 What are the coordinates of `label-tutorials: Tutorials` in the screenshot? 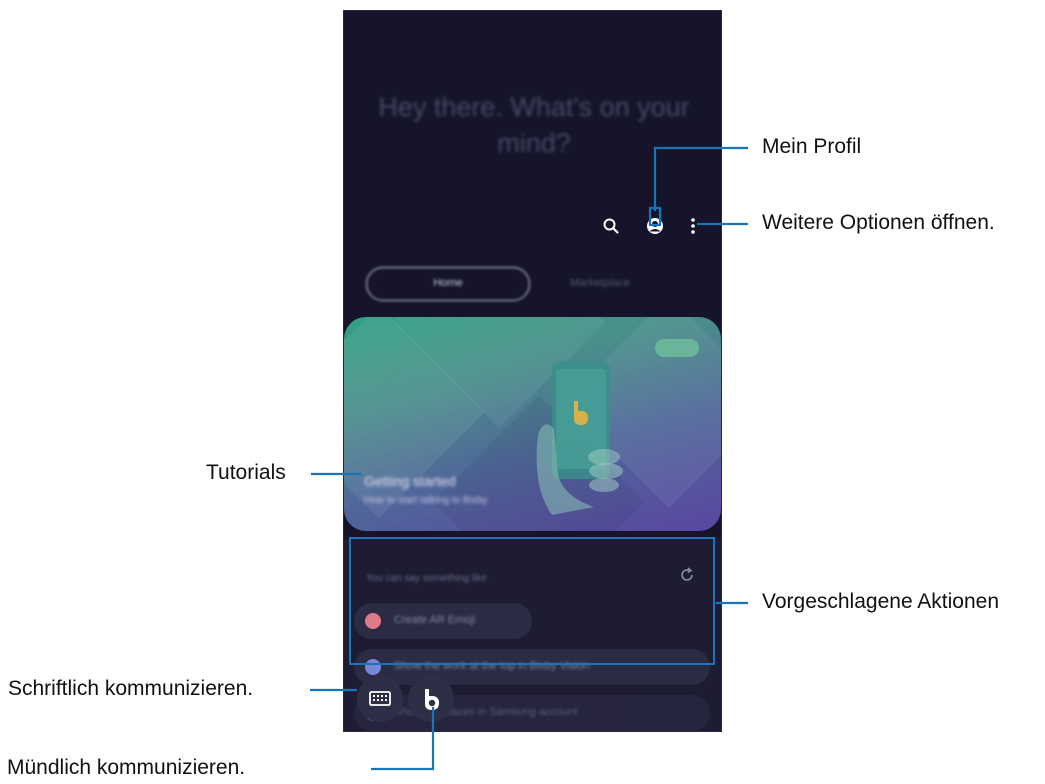 It's located at (246, 472).